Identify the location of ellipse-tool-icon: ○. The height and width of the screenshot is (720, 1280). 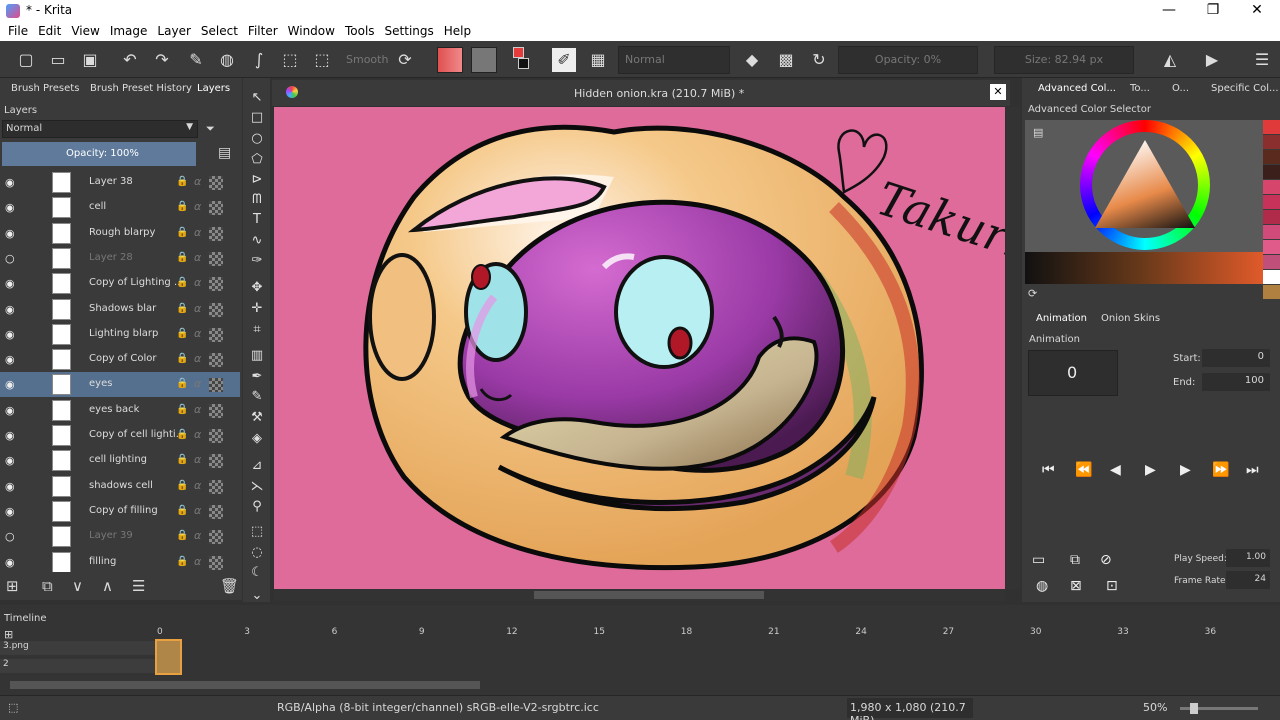
(257, 139).